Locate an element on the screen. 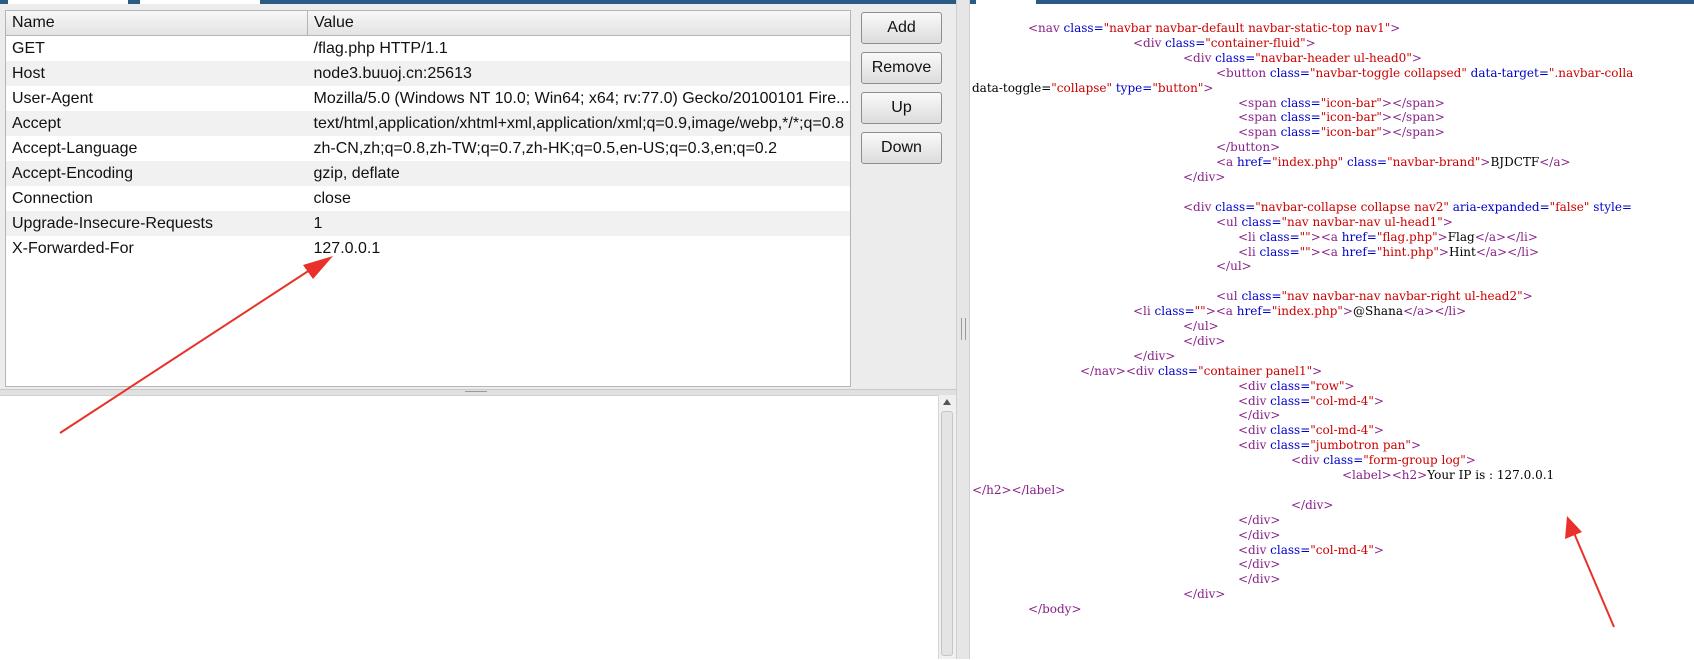 This screenshot has width=1694, height=660. annotation-arrow-right is located at coordinates (1590, 572).